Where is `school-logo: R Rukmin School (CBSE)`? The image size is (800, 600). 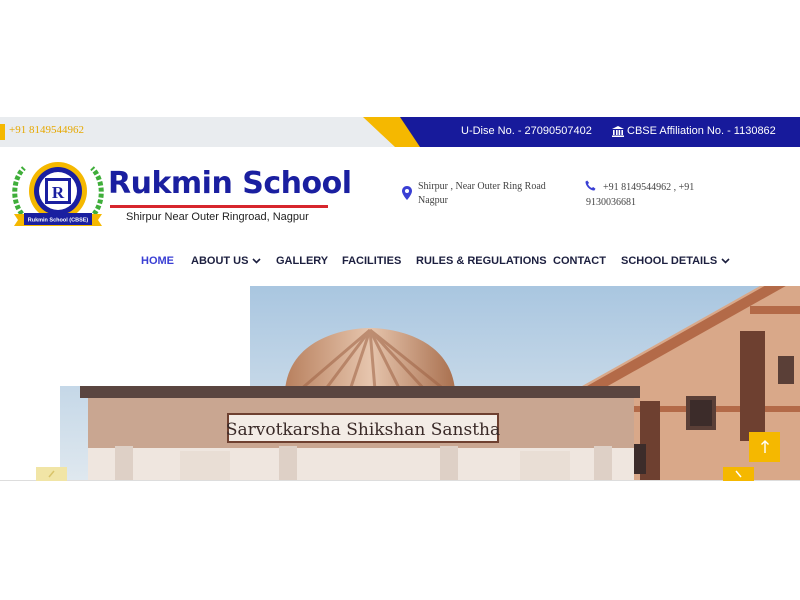 school-logo: R Rukmin School (CBSE) is located at coordinates (58, 194).